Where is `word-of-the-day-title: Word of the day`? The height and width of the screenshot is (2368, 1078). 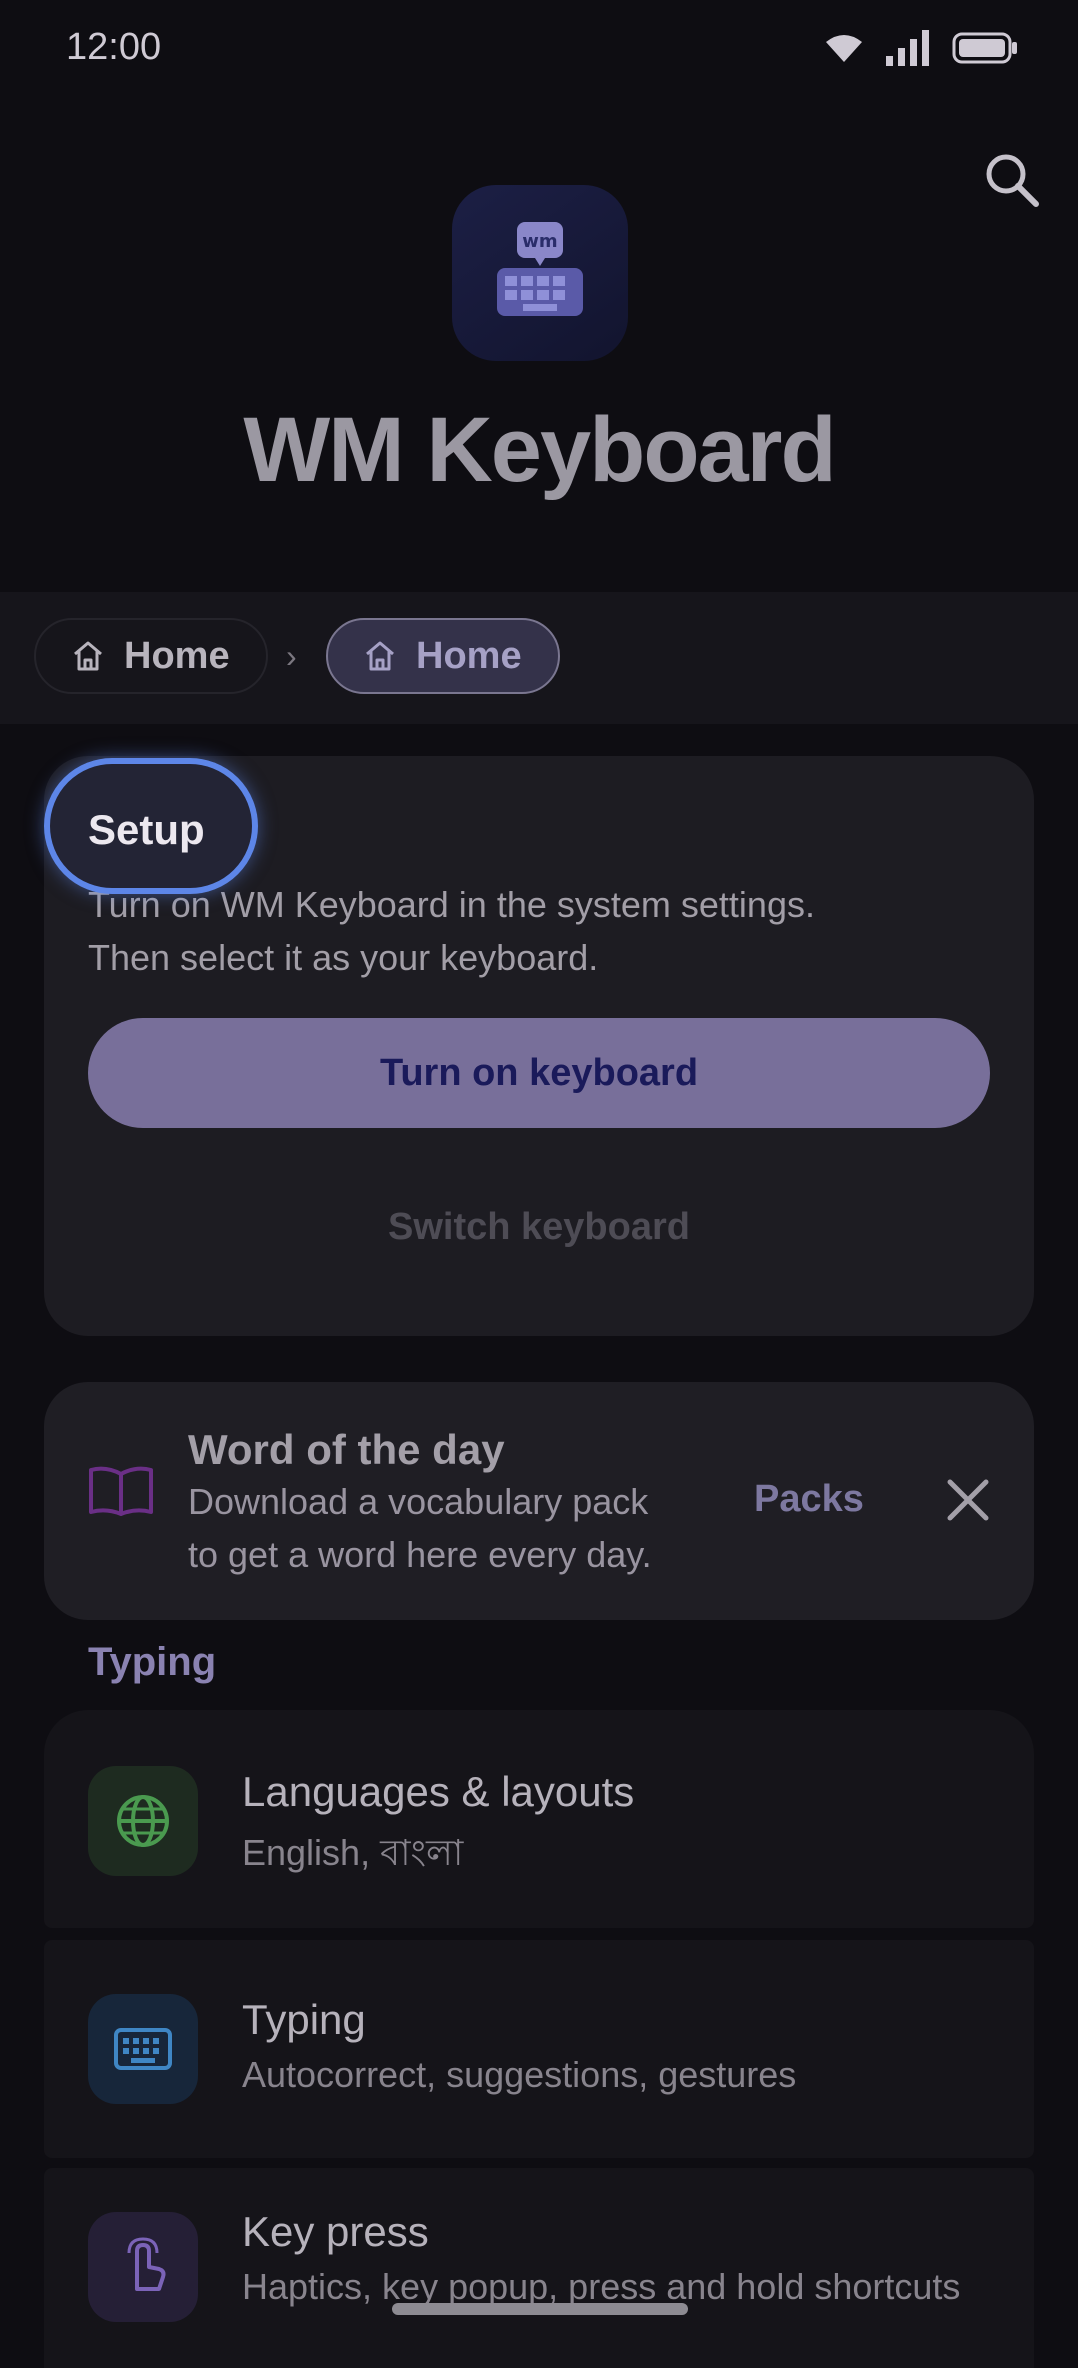 word-of-the-day-title: Word of the day is located at coordinates (346, 1449).